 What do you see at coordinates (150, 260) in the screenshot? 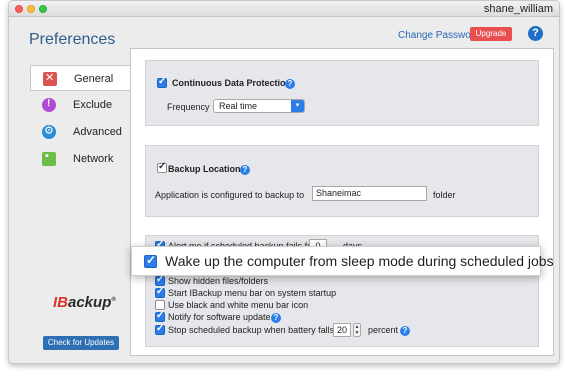
I see `wake-from-sleep-checkbox` at bounding box center [150, 260].